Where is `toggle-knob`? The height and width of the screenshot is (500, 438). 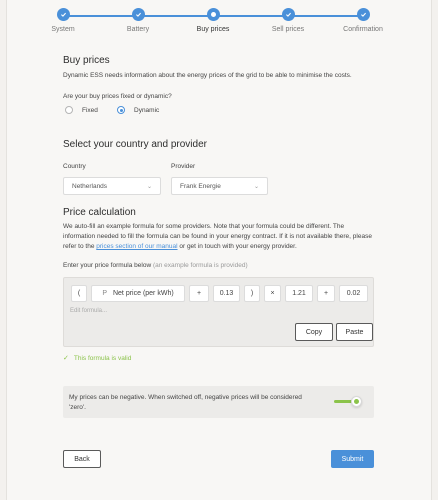
toggle-knob is located at coordinates (356, 401).